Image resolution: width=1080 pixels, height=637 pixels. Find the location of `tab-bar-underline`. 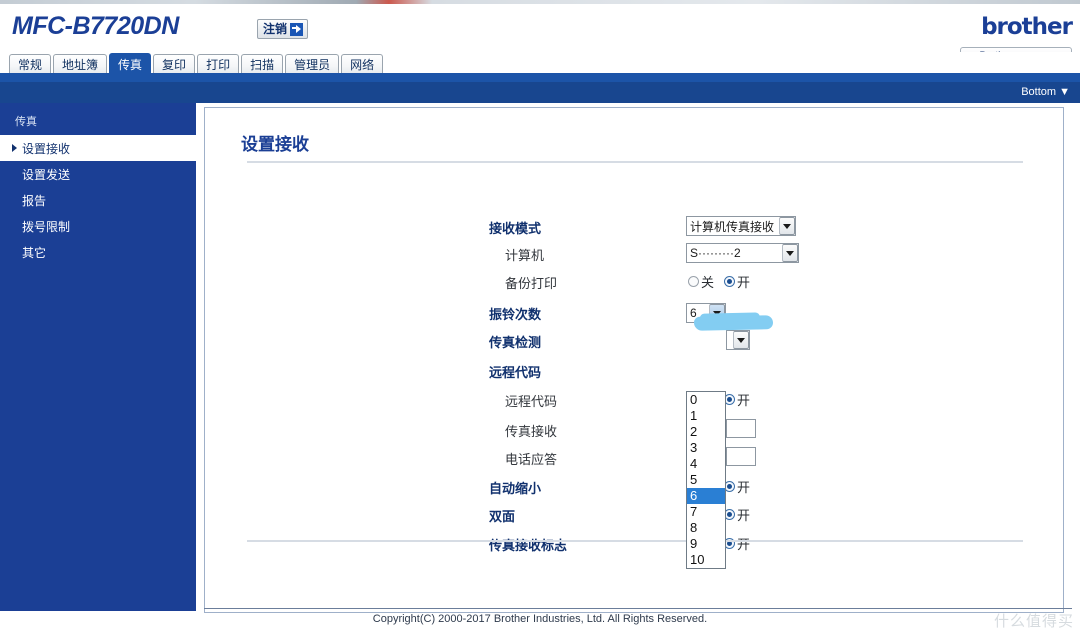

tab-bar-underline is located at coordinates (540, 77).